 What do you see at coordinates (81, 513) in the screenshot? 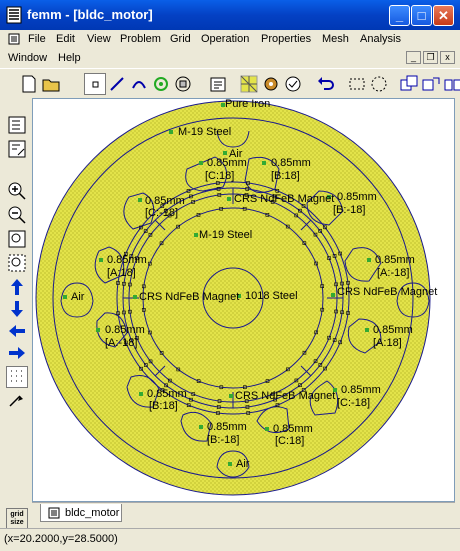
I see `tab-bldc-motor: bldc_motor` at bounding box center [81, 513].